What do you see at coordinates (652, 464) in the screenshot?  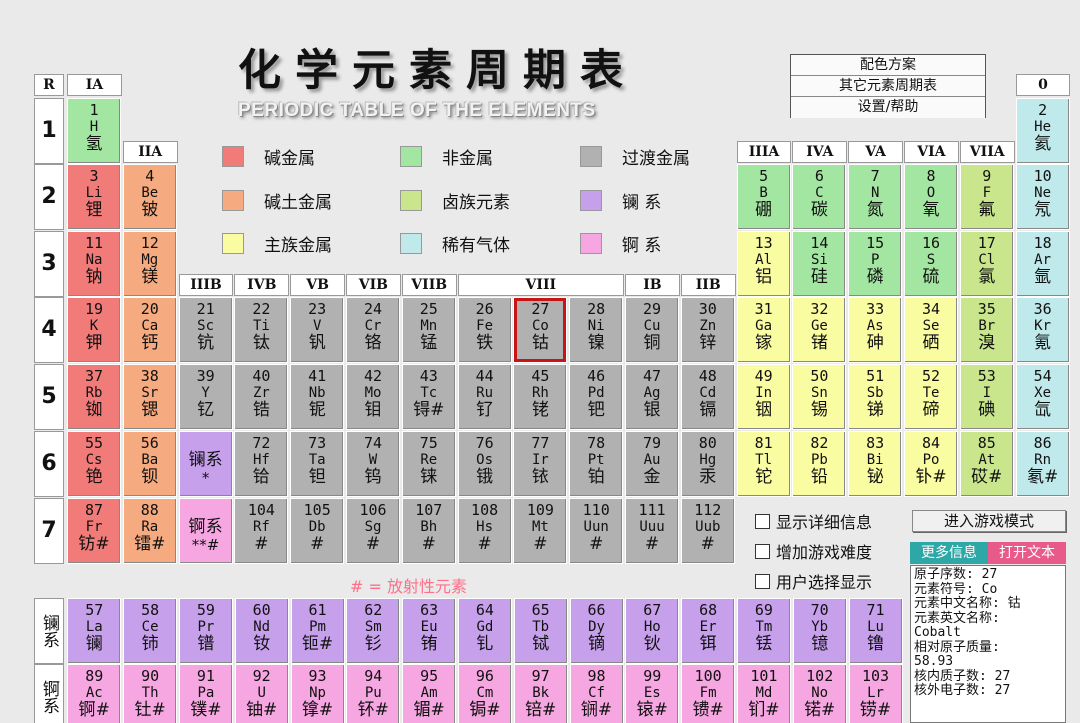 I see `element-cell: 79 Au 金` at bounding box center [652, 464].